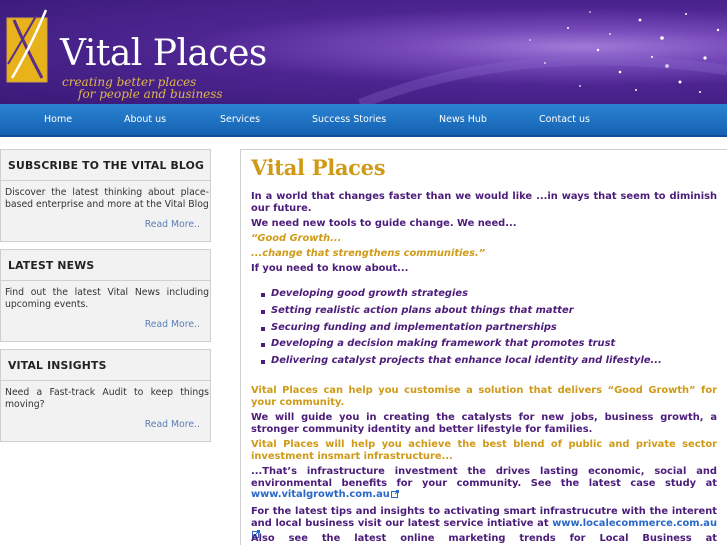 This screenshot has width=727, height=545. Describe the element at coordinates (318, 167) in the screenshot. I see `page-title: Vital Places` at that location.